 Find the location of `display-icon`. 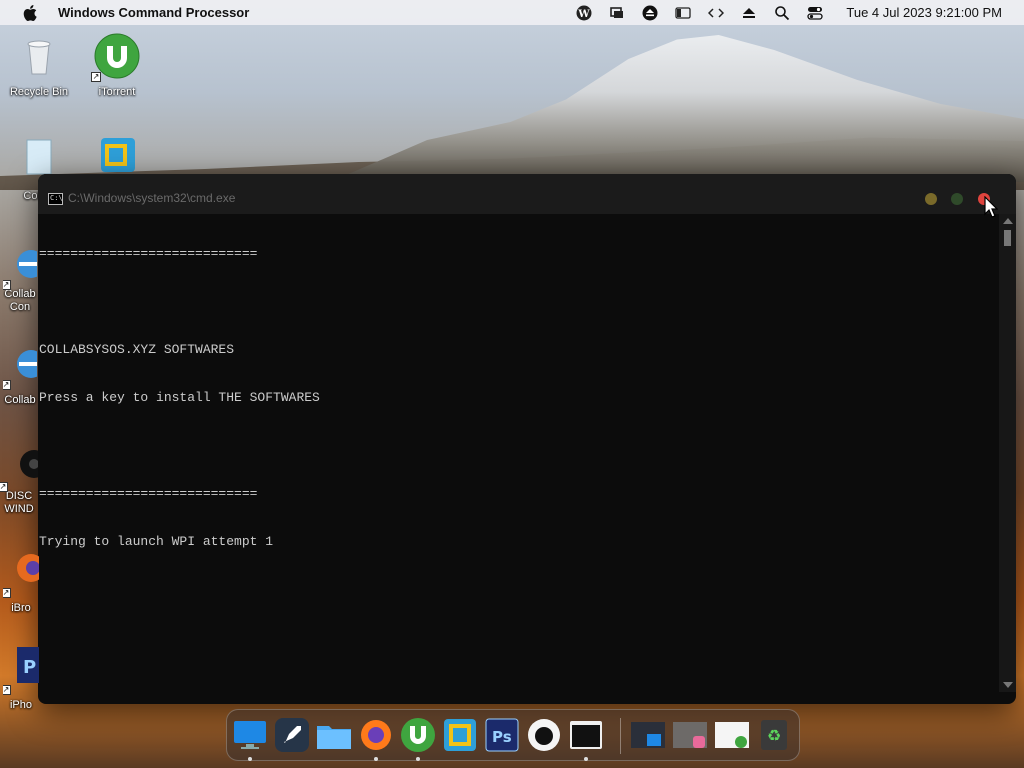

display-icon is located at coordinates (617, 13).